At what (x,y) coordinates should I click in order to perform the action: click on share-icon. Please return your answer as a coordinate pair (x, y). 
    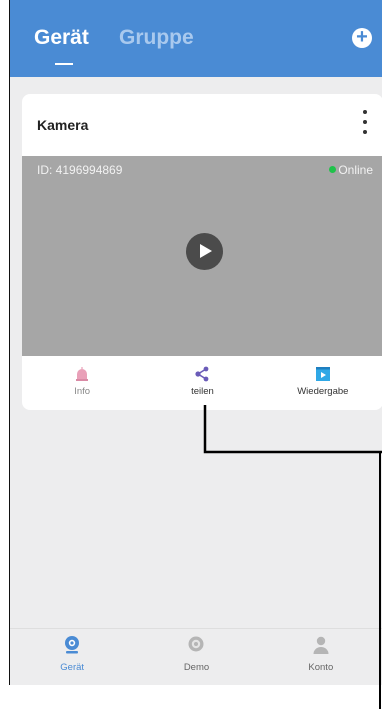
    Looking at the image, I should click on (202, 374).